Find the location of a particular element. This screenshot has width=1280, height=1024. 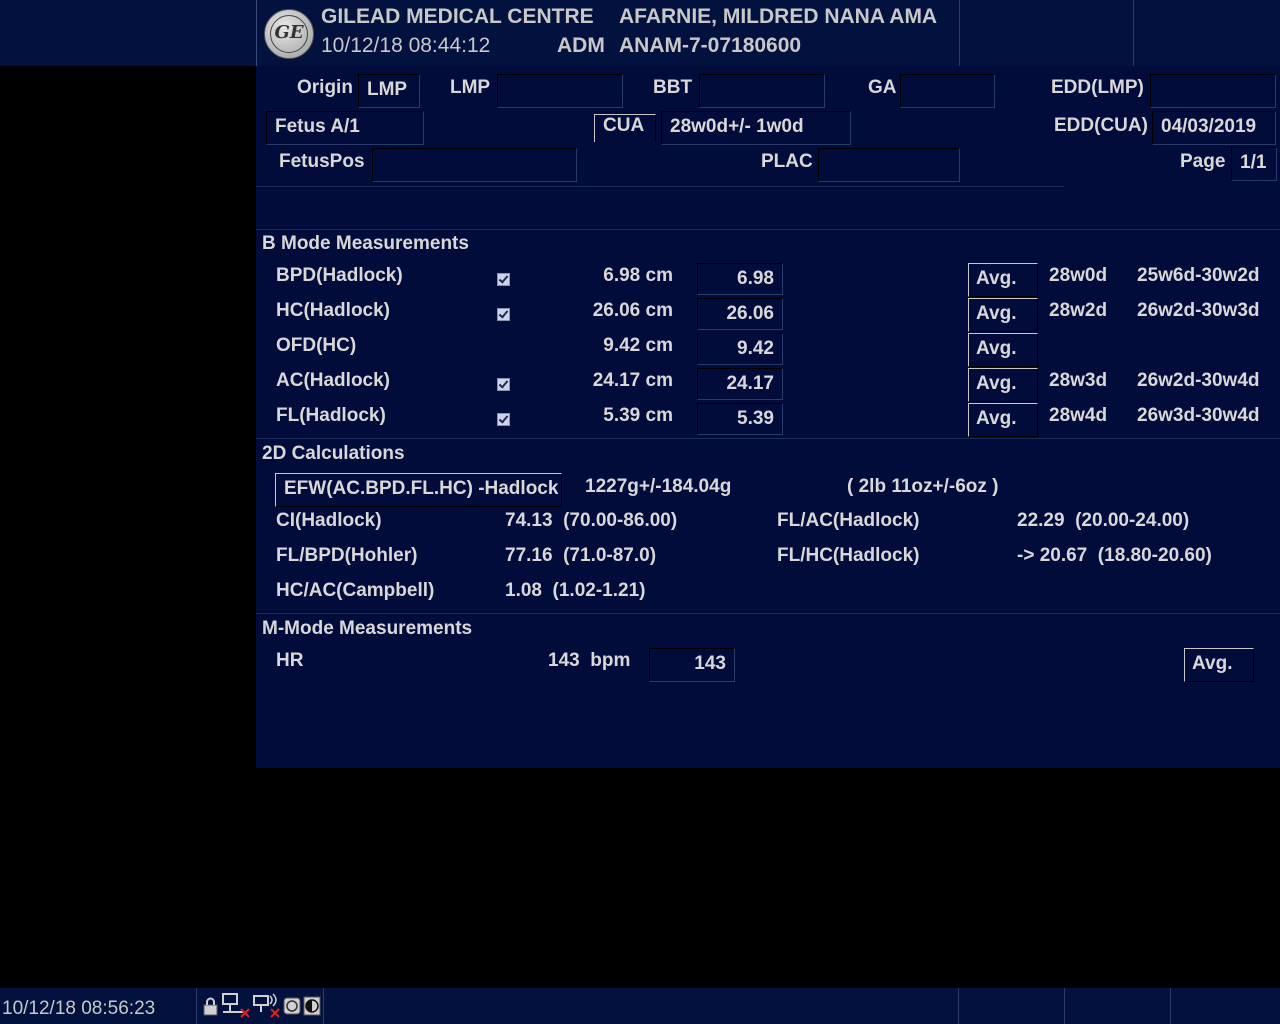

top-left-bar is located at coordinates (128, 33).